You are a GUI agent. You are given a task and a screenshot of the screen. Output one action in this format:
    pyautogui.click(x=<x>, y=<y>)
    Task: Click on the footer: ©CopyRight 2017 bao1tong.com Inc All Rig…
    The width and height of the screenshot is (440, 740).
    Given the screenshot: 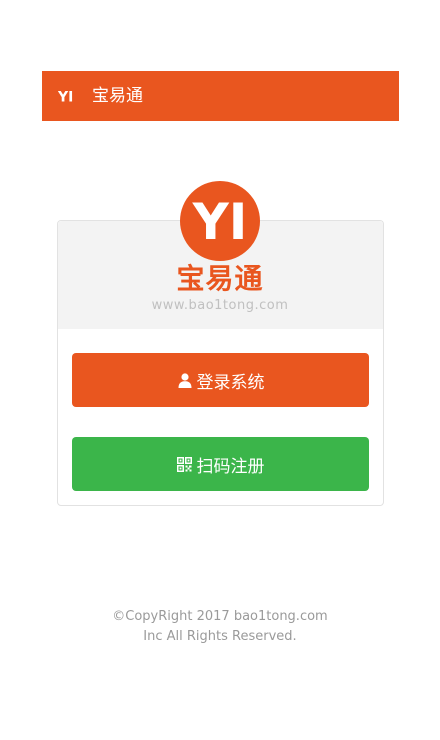 What is the action you would take?
    pyautogui.click(x=220, y=627)
    